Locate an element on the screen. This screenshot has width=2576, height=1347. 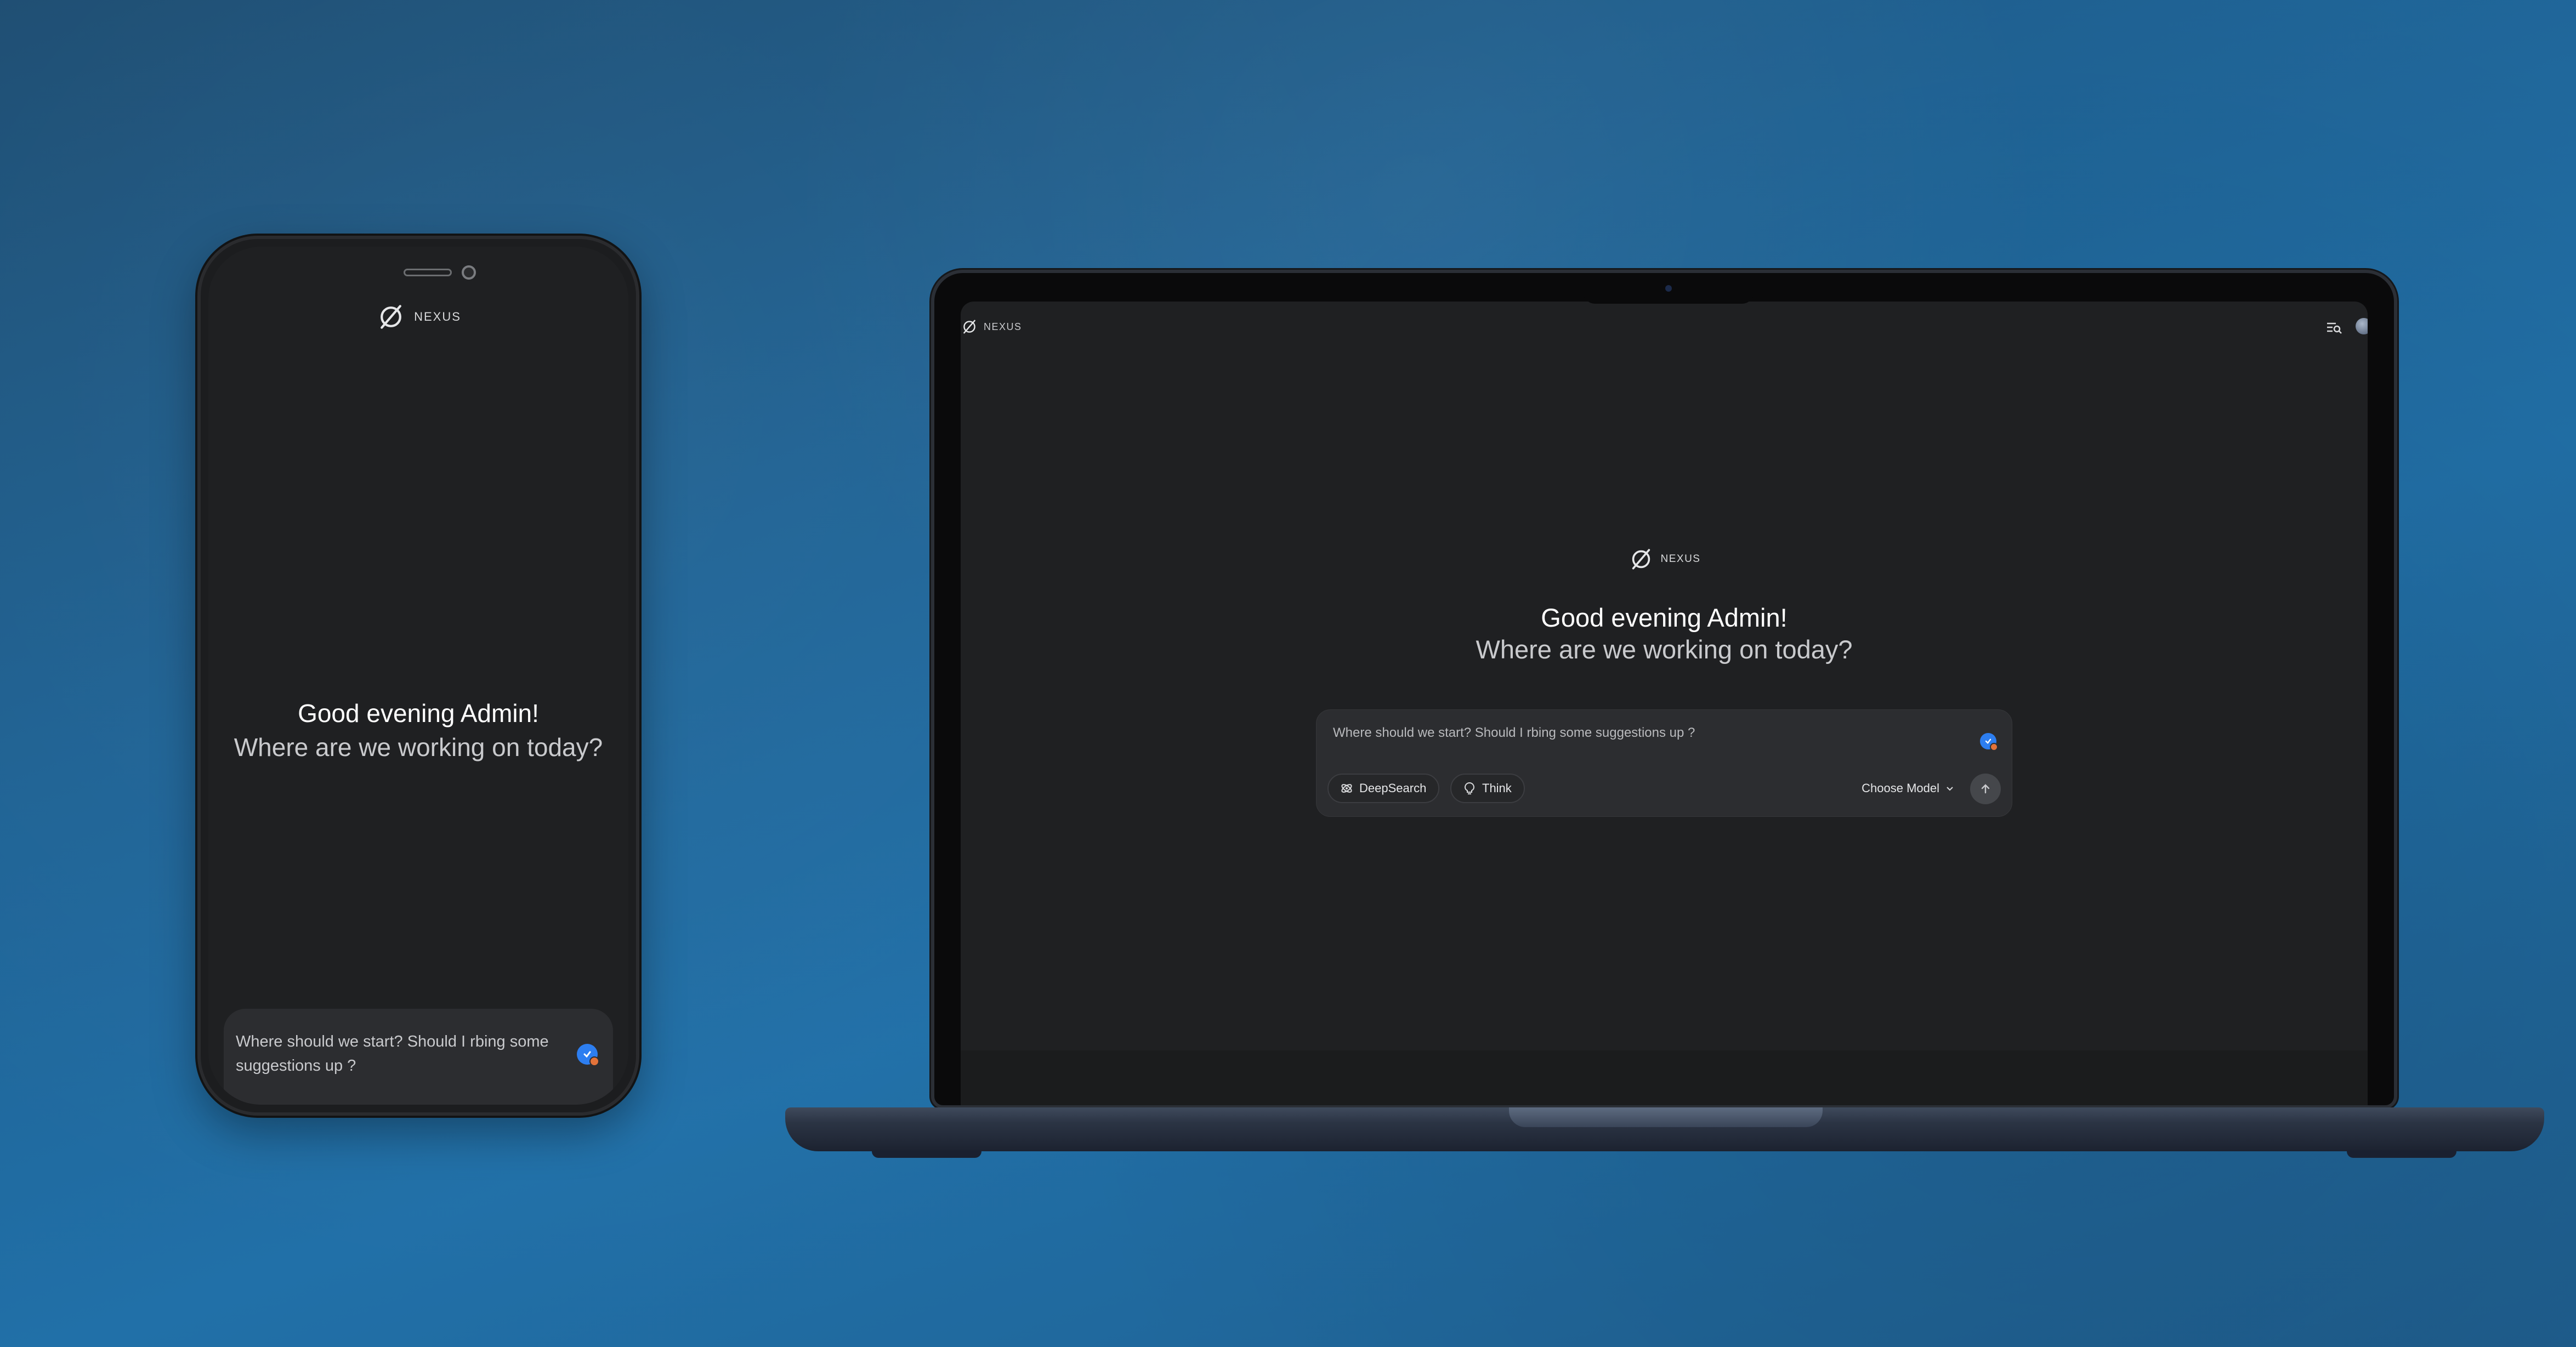
model-selector: Choose Model is located at coordinates (1908, 788).